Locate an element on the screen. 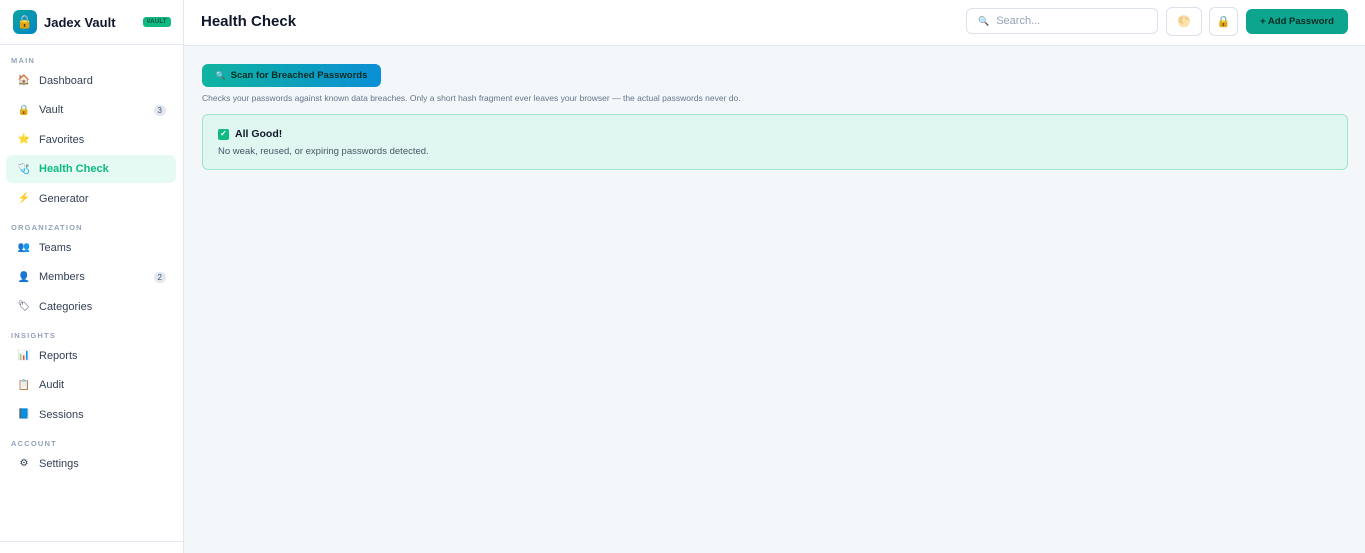 The height and width of the screenshot is (553, 1365). sidebar-item-audit: 📋 Audit is located at coordinates (91, 385).